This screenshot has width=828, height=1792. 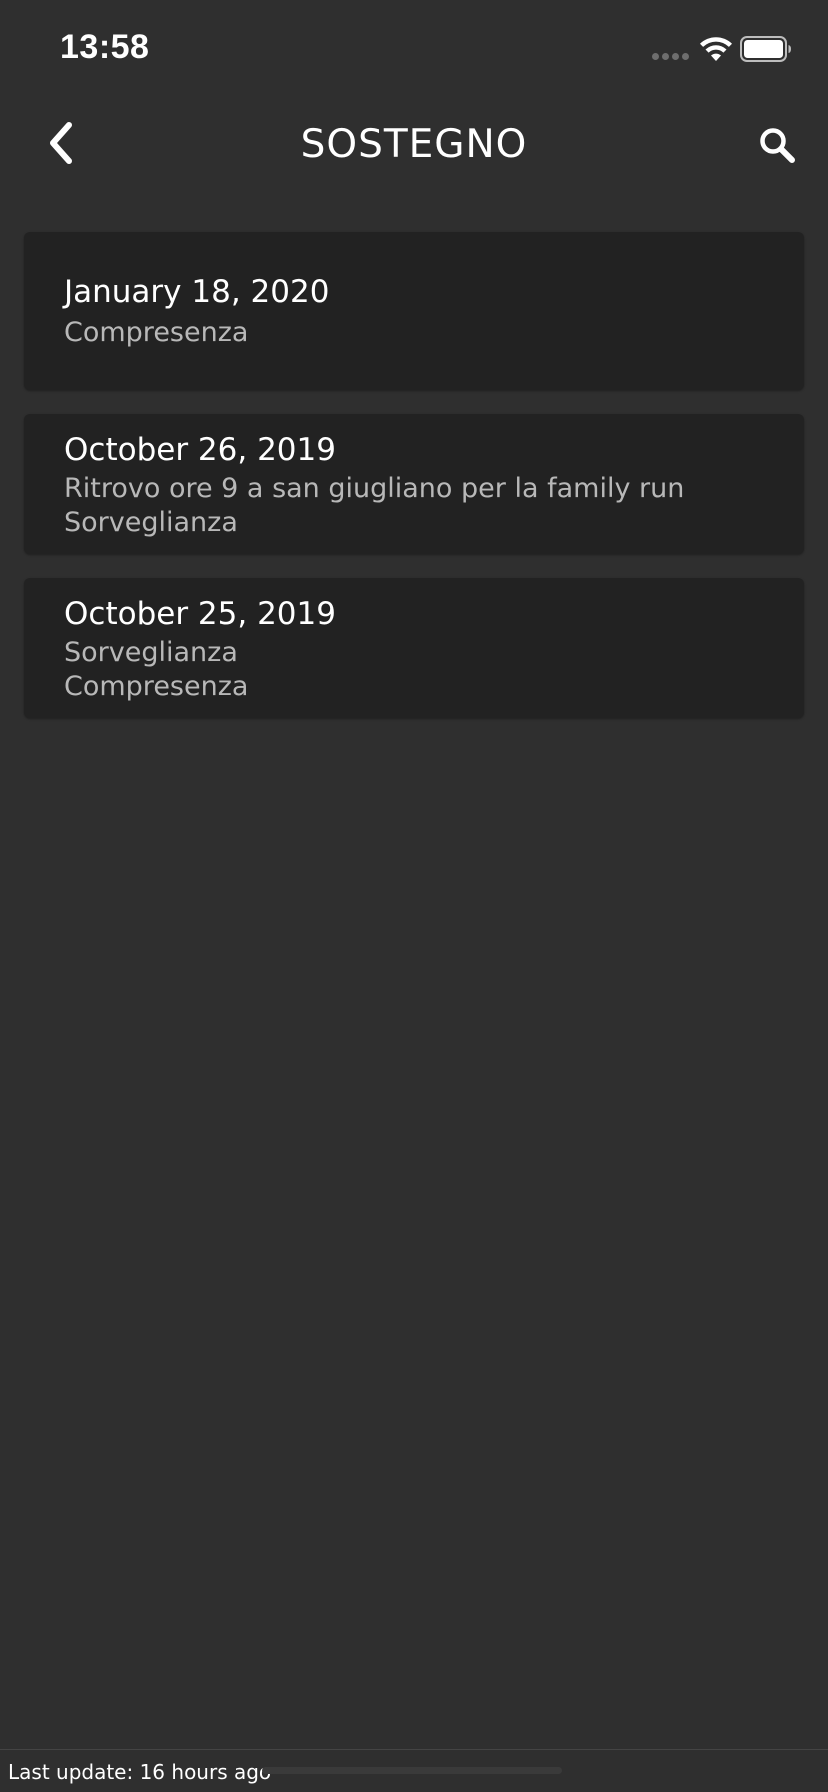 What do you see at coordinates (197, 292) in the screenshot?
I see `event-date: January 18, 2020` at bounding box center [197, 292].